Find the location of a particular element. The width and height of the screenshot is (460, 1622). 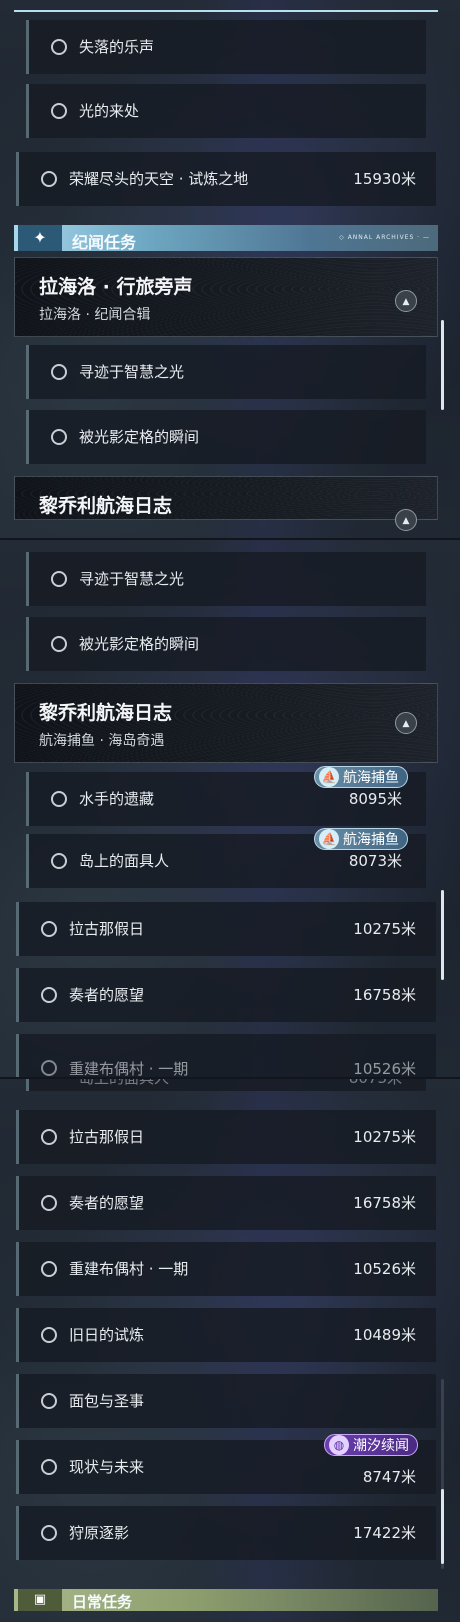

quest-item: 岛上的面具人 ⛵ 航海捕鱼 8073米 is located at coordinates (226, 858).